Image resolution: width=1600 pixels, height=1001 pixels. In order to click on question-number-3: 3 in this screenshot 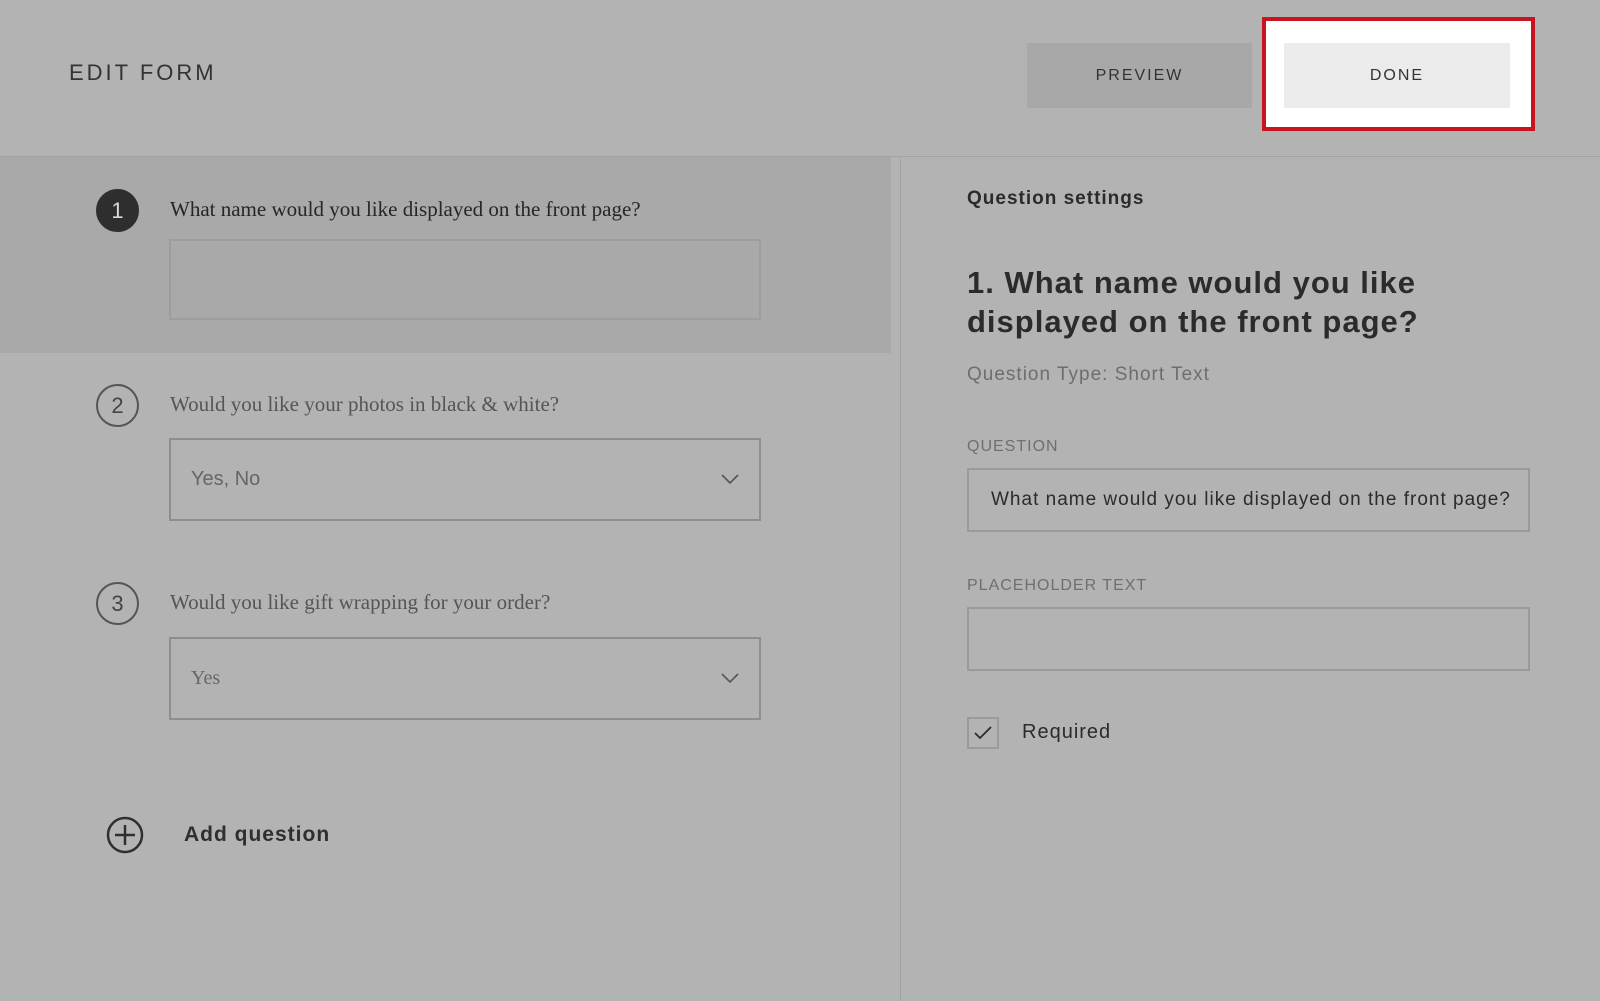, I will do `click(117, 603)`.